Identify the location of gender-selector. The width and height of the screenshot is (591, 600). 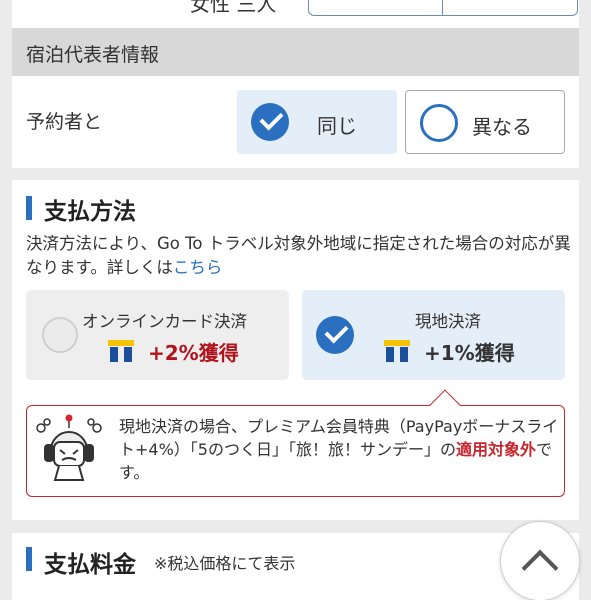
(443, 8).